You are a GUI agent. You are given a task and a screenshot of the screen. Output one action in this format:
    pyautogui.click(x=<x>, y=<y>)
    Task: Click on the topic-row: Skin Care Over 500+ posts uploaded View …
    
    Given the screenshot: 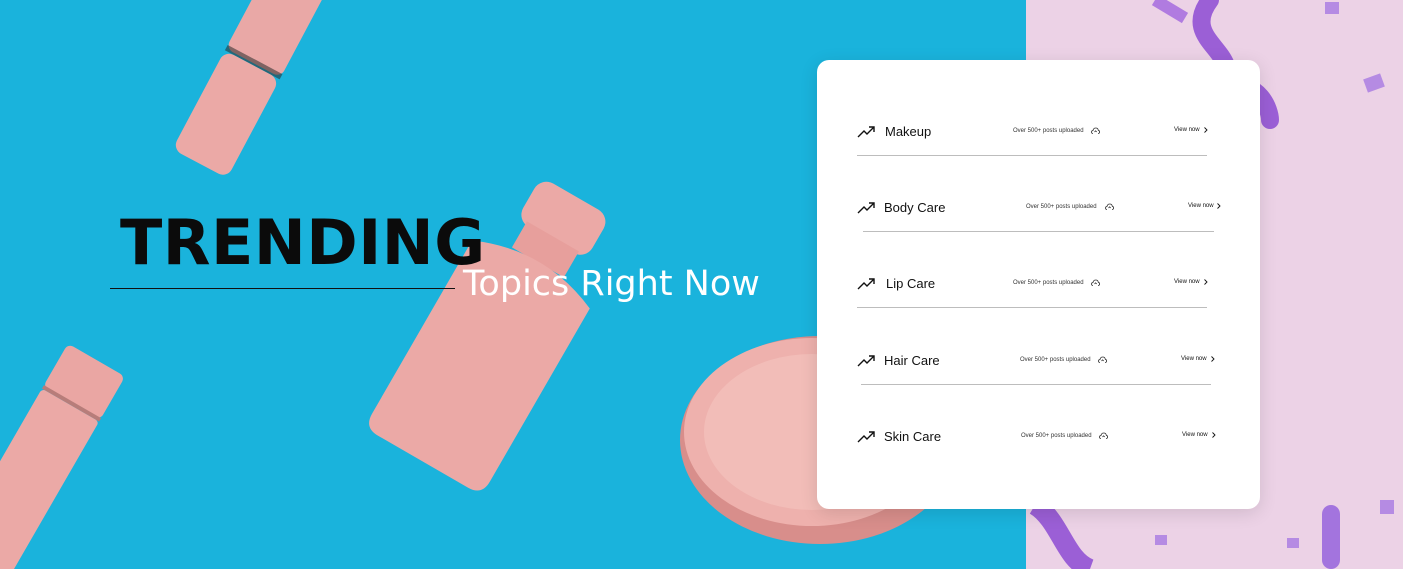 What is the action you would take?
    pyautogui.click(x=1037, y=441)
    